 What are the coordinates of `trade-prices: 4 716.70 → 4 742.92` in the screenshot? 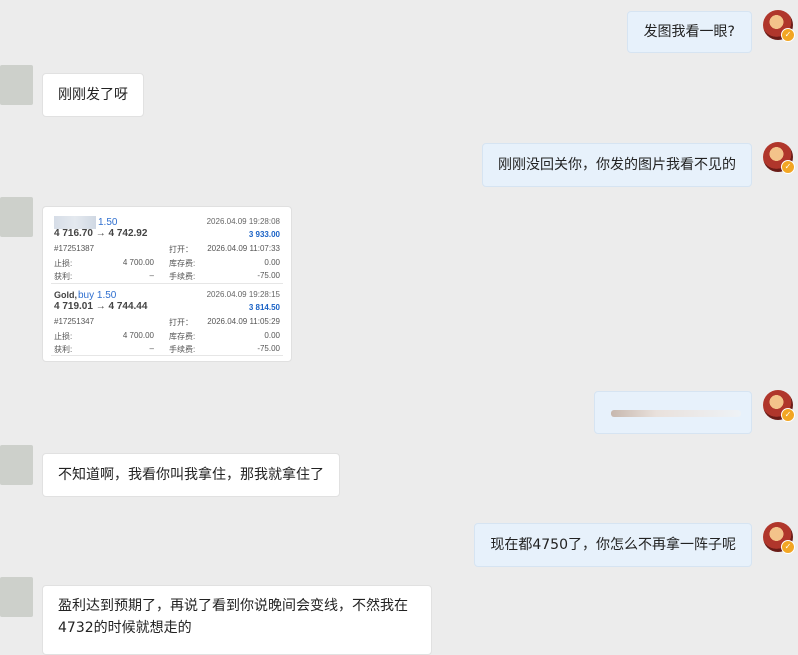 It's located at (101, 233).